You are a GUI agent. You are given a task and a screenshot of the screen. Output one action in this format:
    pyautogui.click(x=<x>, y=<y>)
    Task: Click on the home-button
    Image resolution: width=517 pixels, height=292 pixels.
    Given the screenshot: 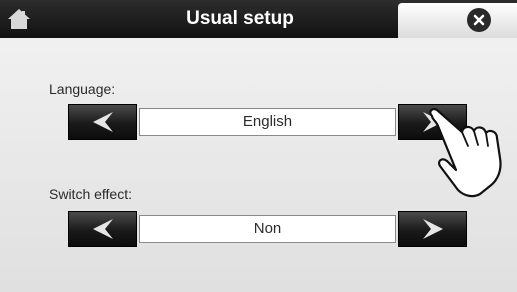 What is the action you would take?
    pyautogui.click(x=19, y=19)
    